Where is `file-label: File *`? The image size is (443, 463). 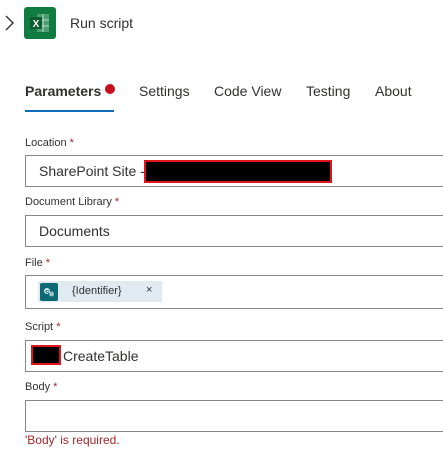
file-label: File * is located at coordinates (37, 263).